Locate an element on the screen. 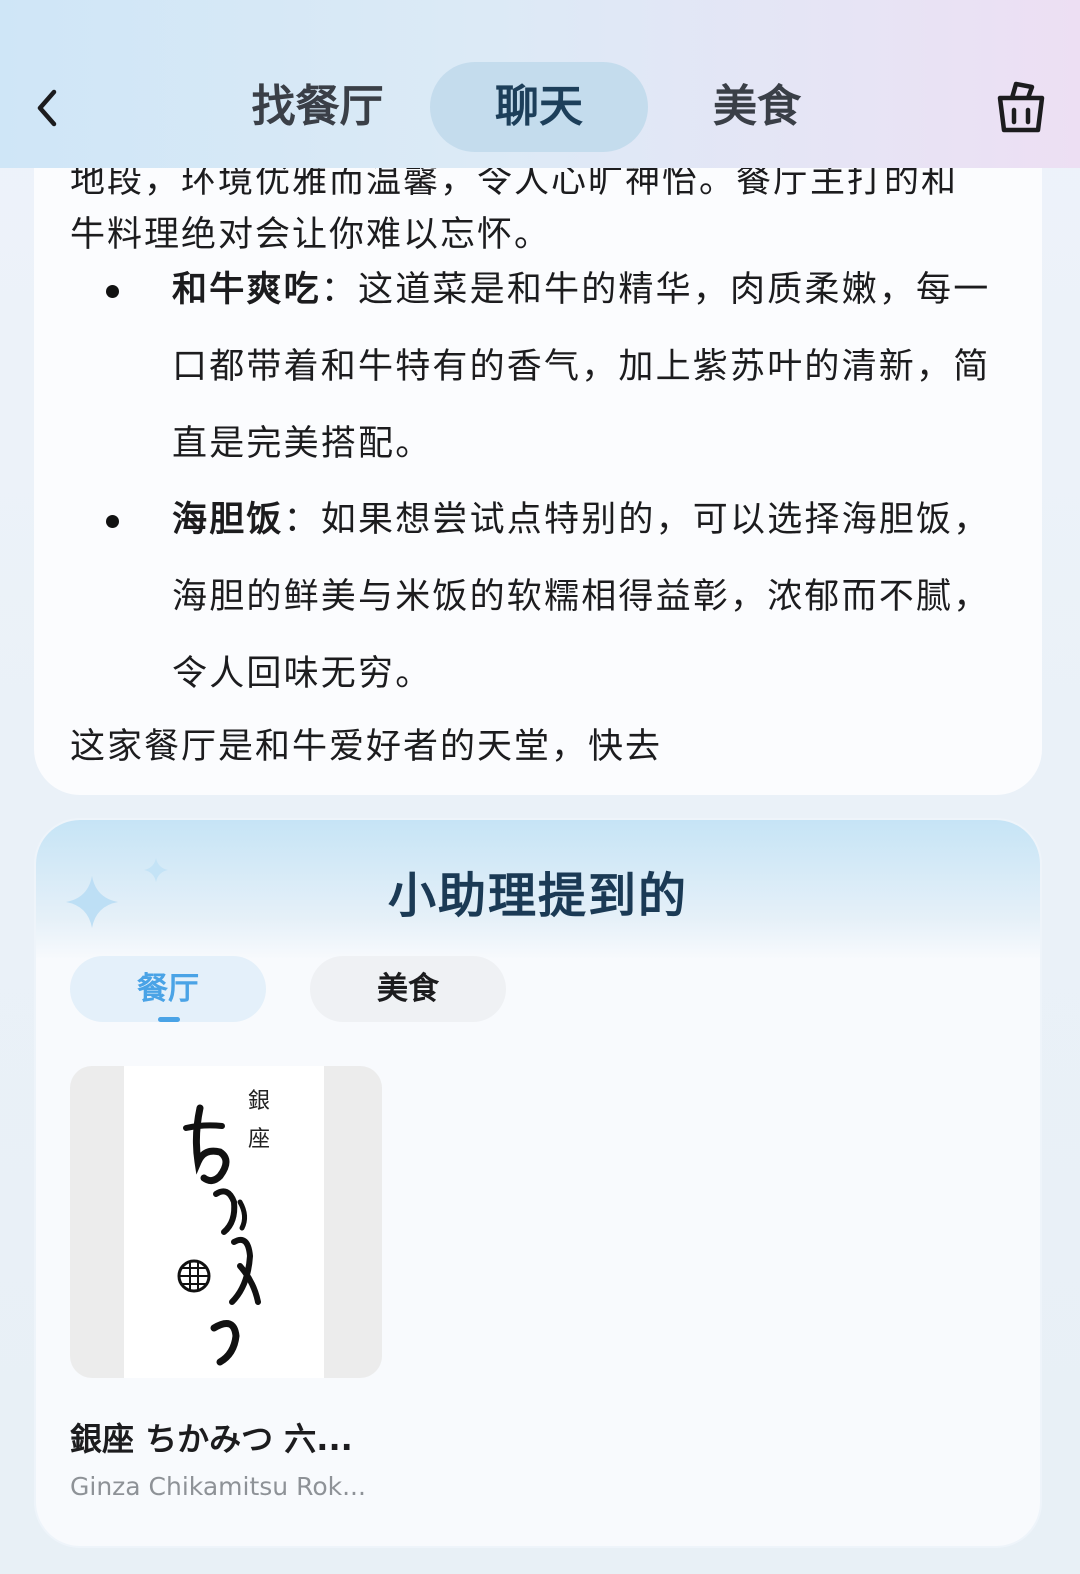 The image size is (1080, 1574). restaurant-thumbnail: 銀 座 is located at coordinates (226, 1222).